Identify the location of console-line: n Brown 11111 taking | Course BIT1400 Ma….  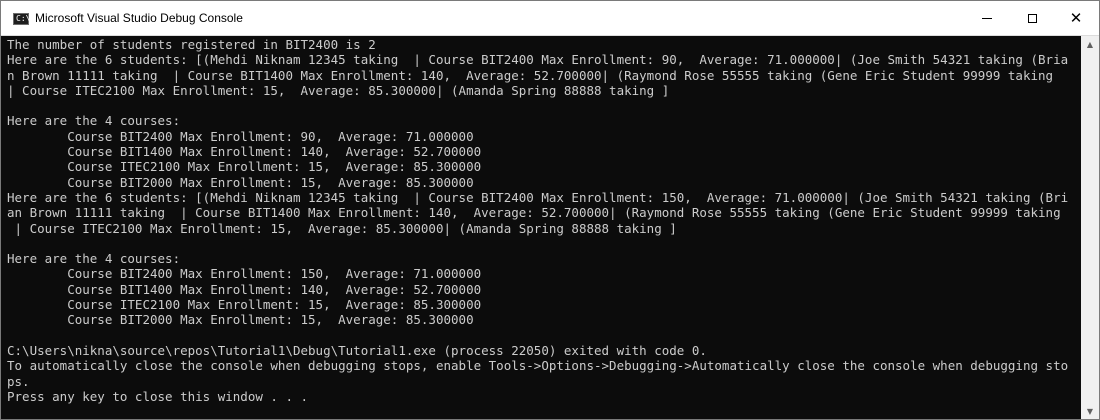
(530, 75).